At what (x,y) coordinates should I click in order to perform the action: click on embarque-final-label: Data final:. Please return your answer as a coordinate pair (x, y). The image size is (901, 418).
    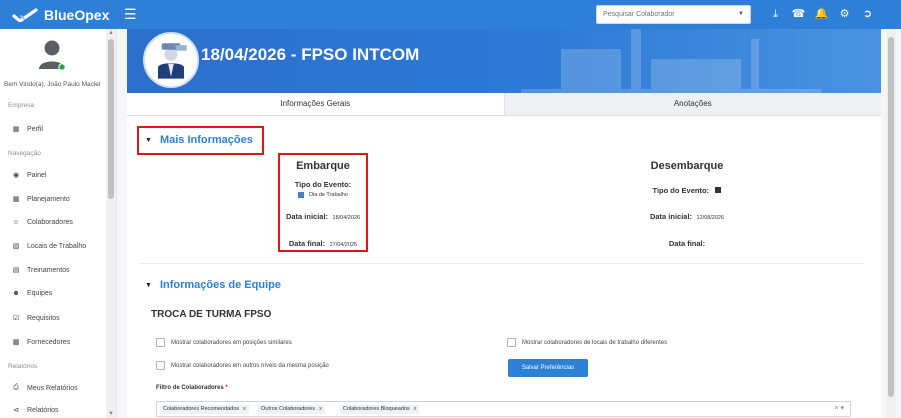
    Looking at the image, I should click on (307, 243).